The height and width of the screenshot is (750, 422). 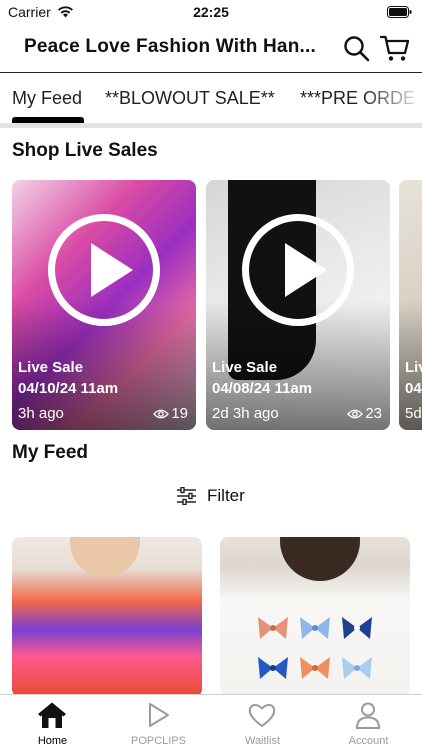 I want to click on tab-waitlist: Waitlist, so click(x=262, y=722).